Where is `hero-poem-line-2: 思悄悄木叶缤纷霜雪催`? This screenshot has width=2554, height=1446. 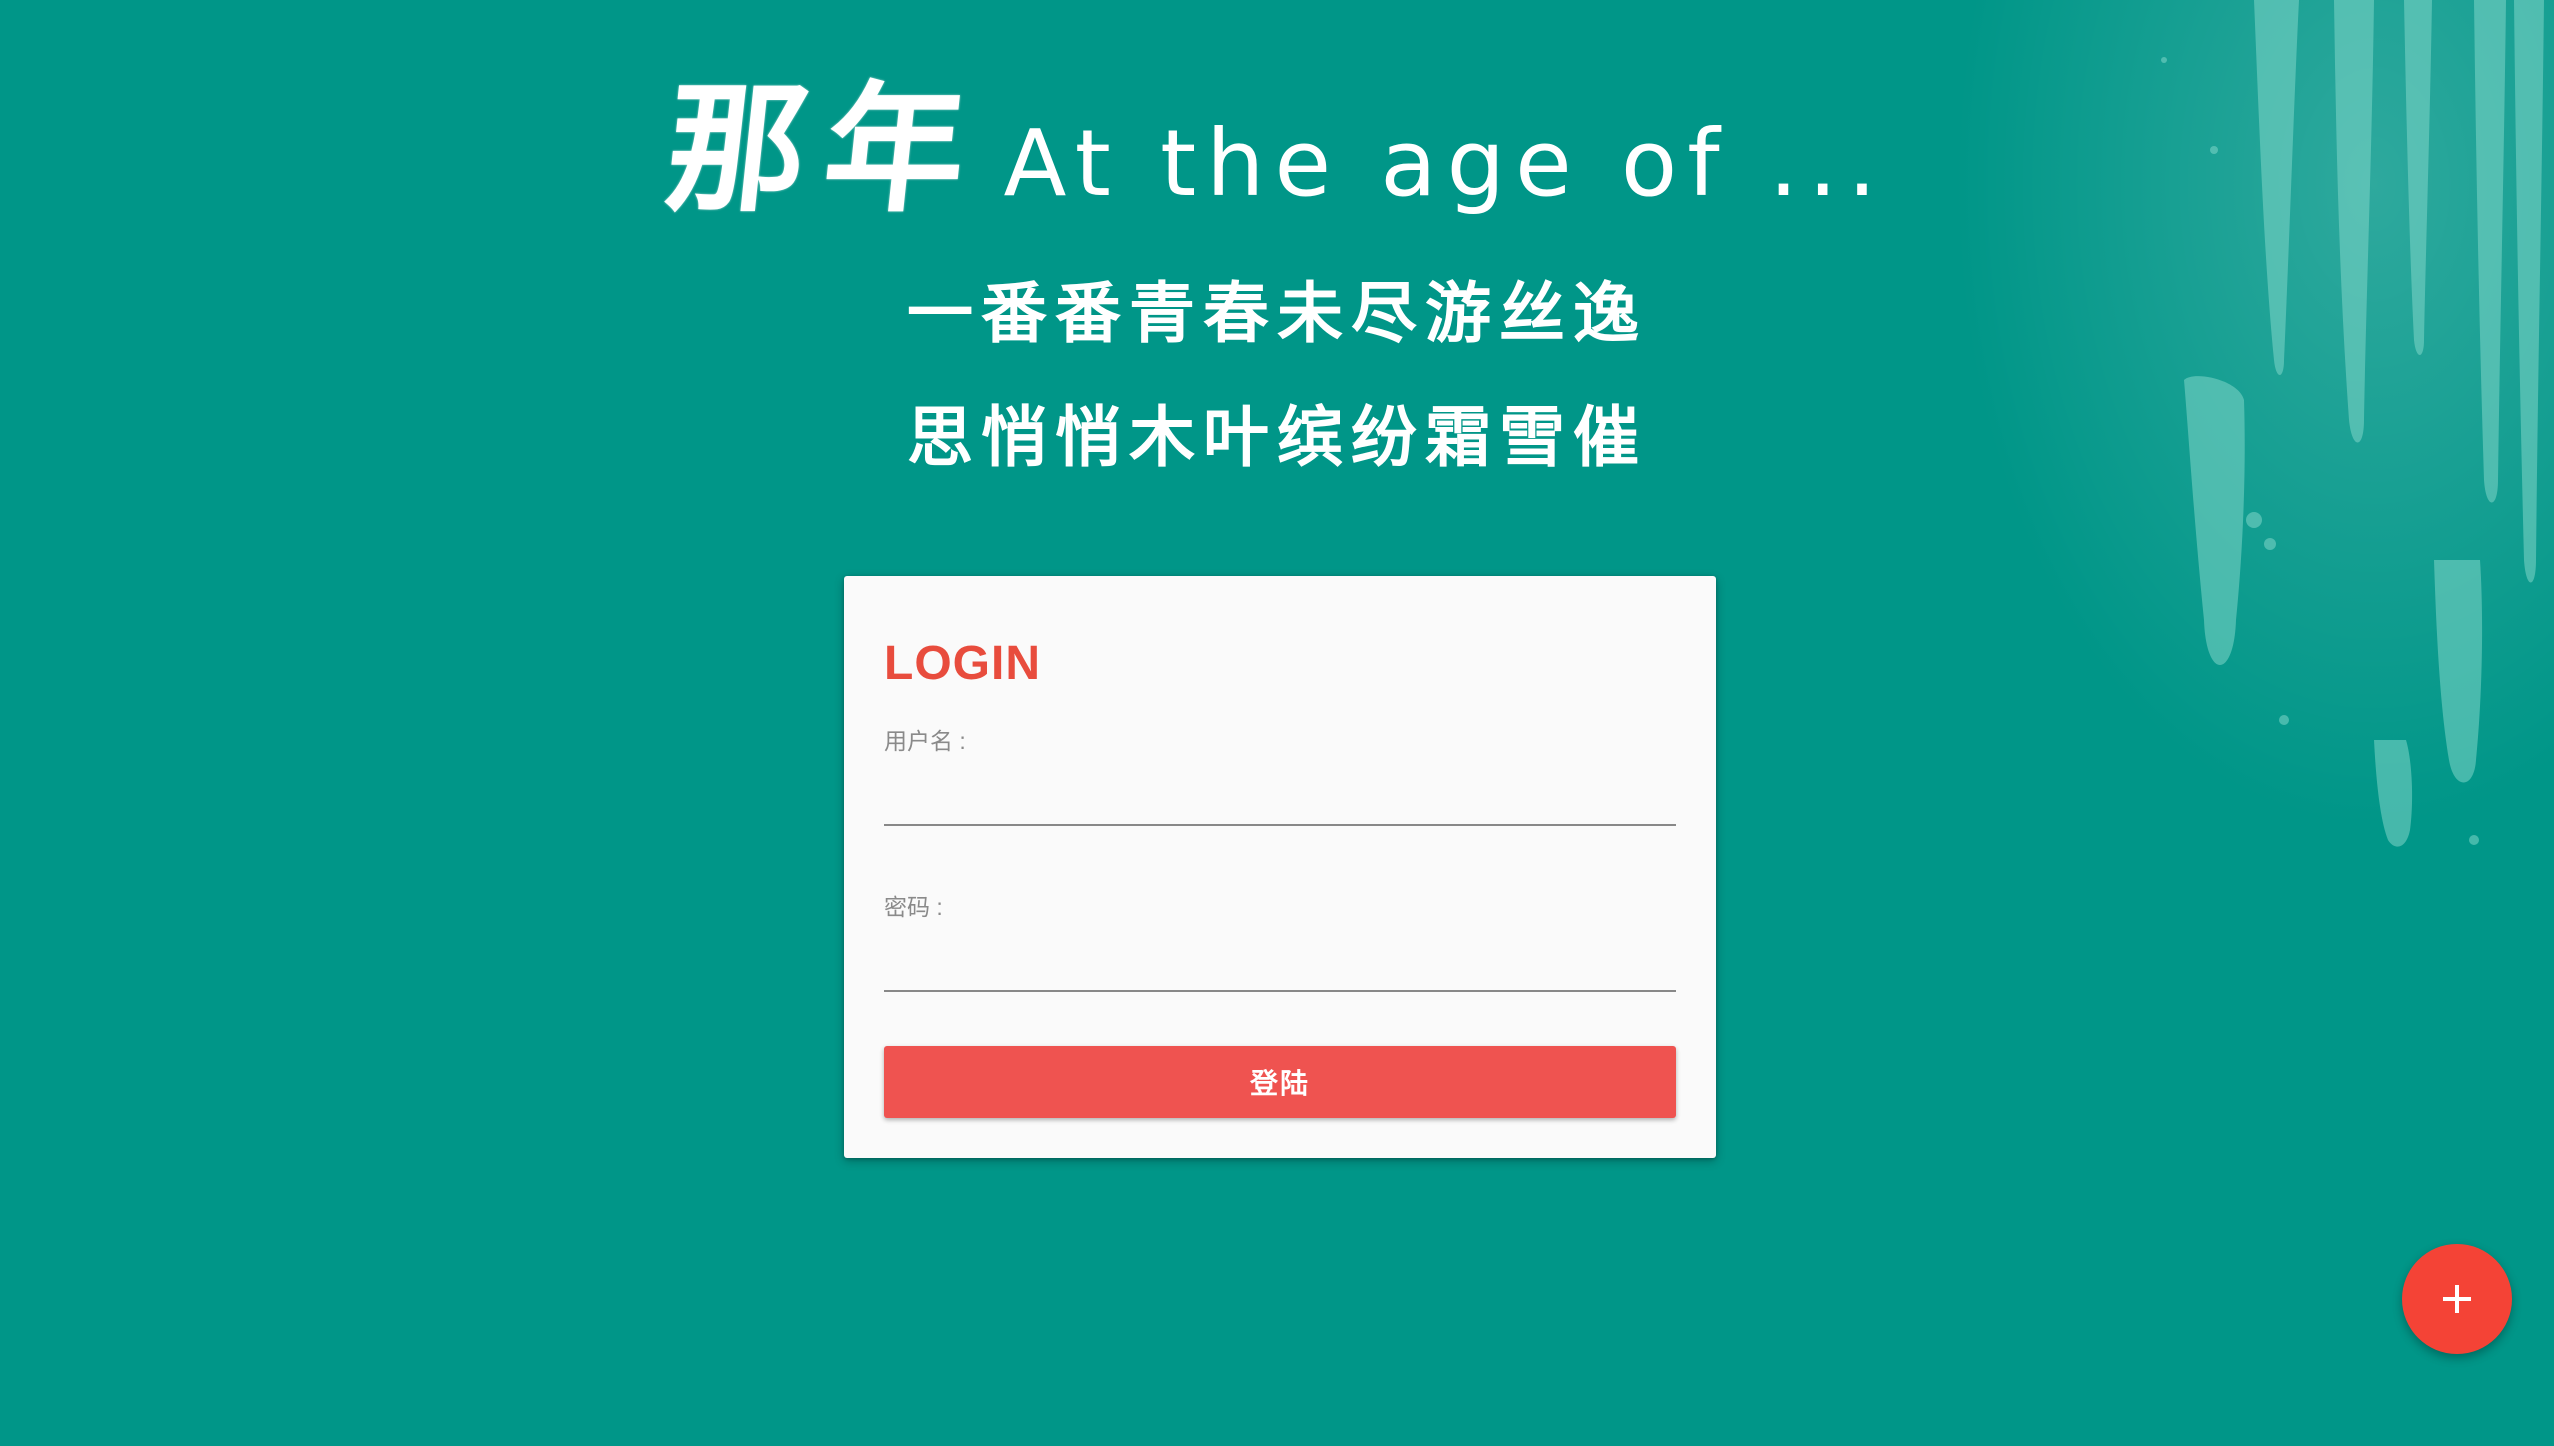
hero-poem-line-2: 思悄悄木叶缤纷霜雪催 is located at coordinates (1277, 437).